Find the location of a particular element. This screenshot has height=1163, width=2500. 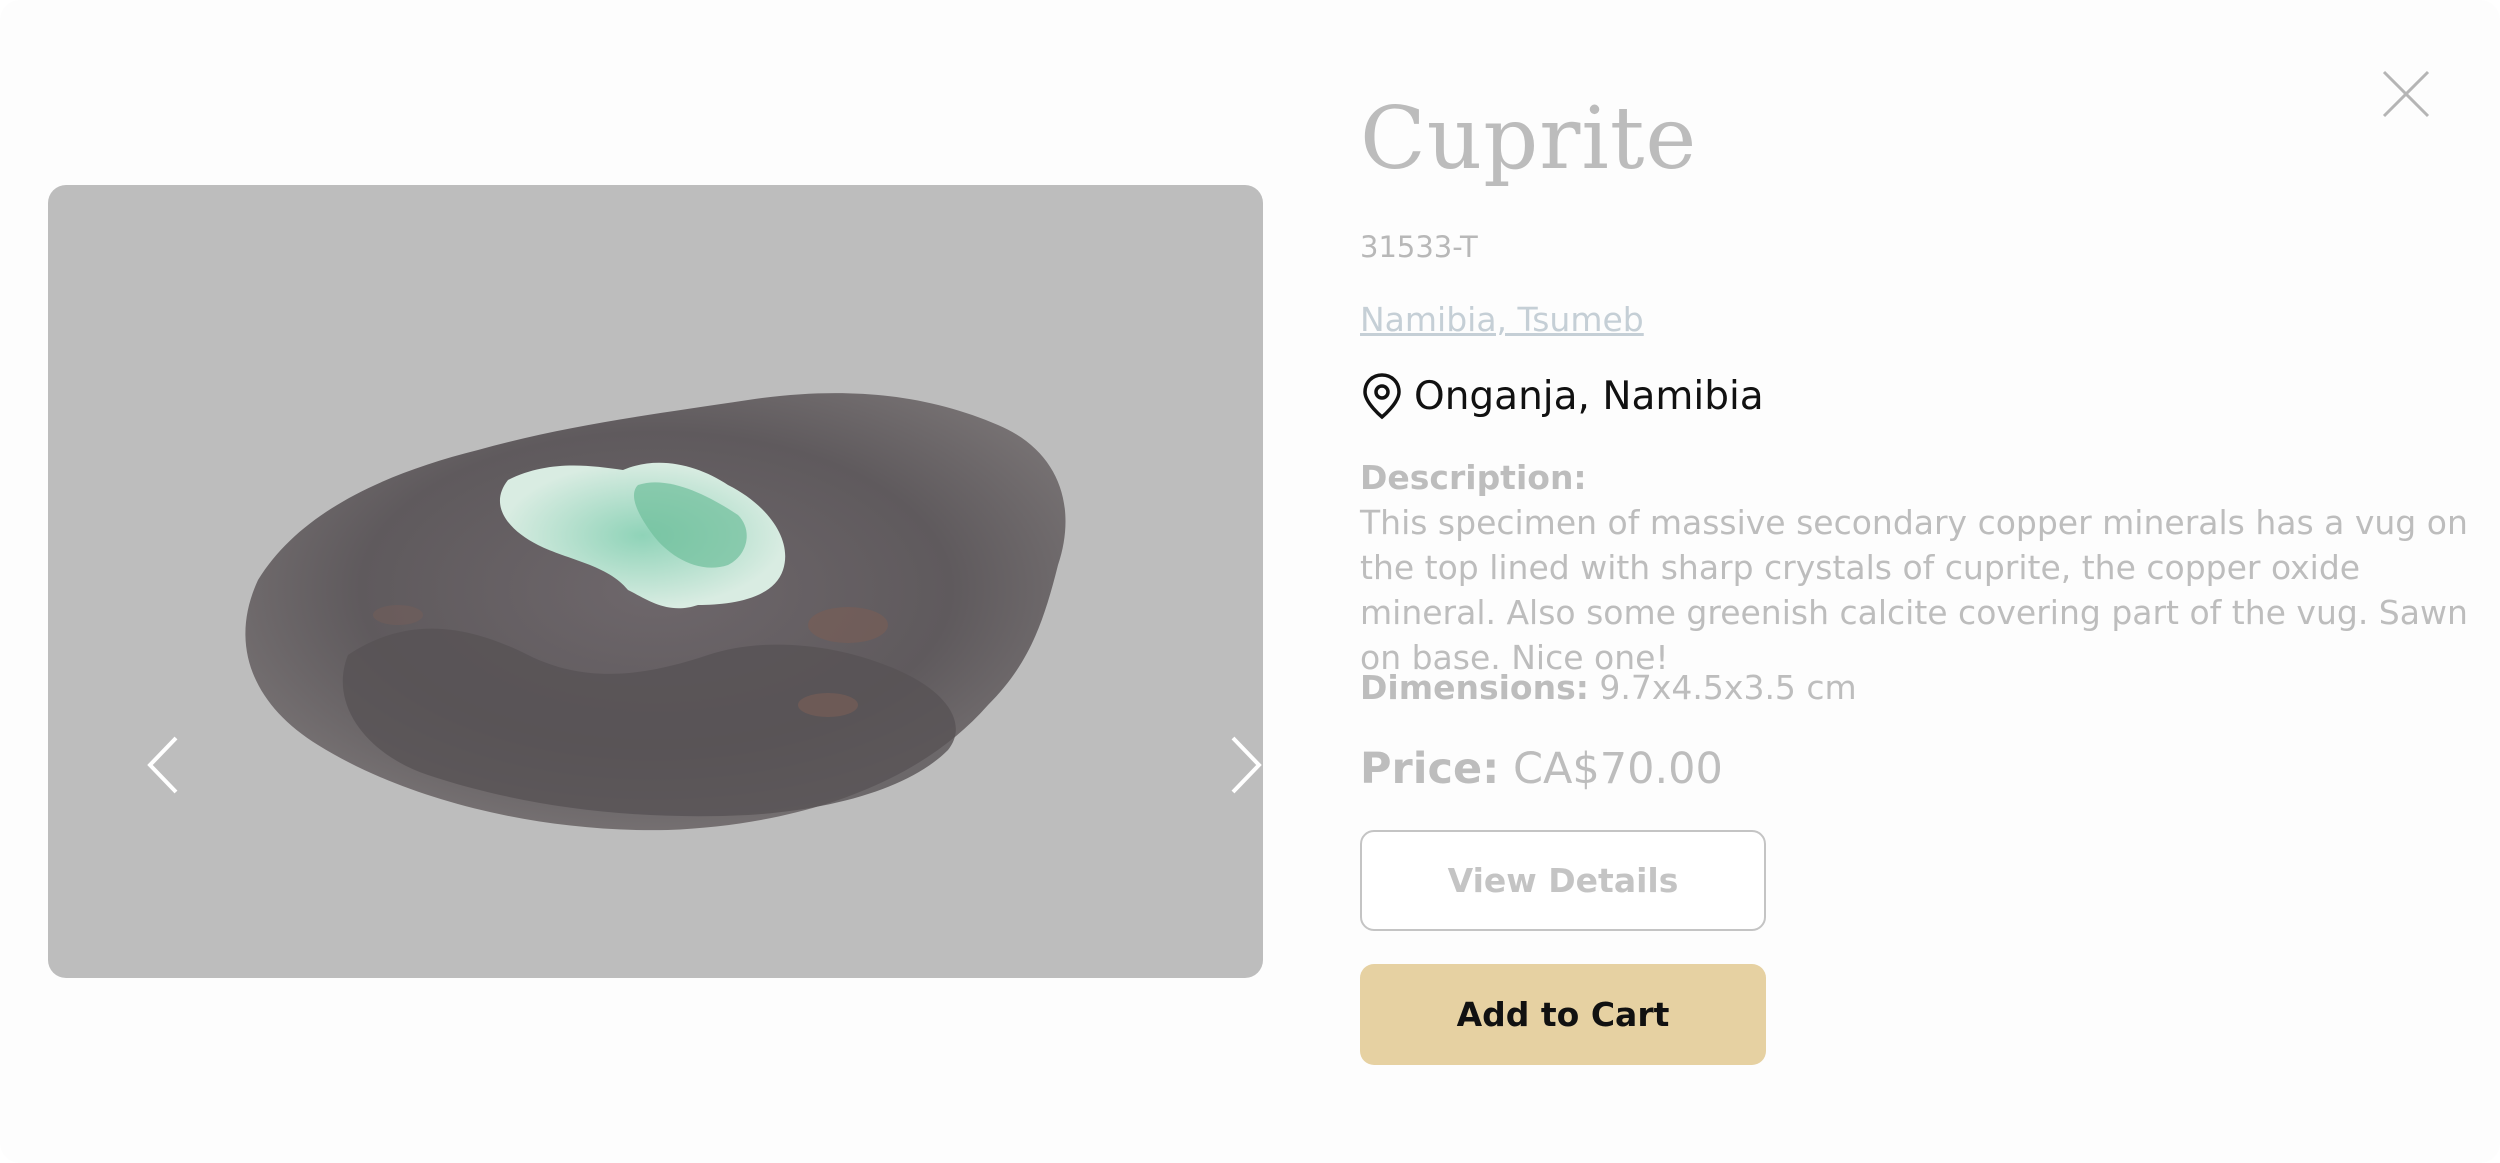

chevron-left-icon is located at coordinates (162, 765).